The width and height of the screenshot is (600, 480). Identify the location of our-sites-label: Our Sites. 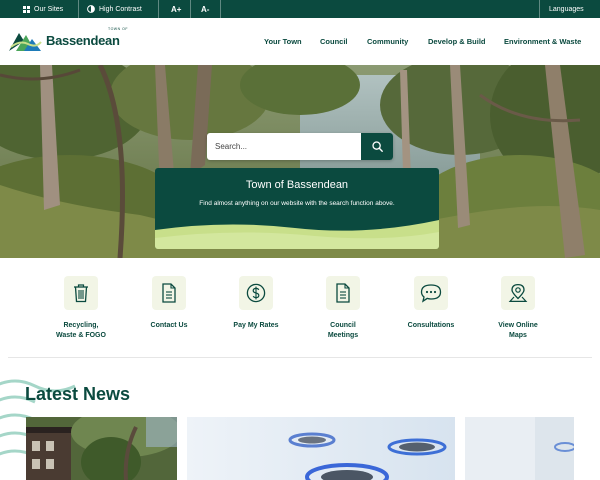
(49, 9).